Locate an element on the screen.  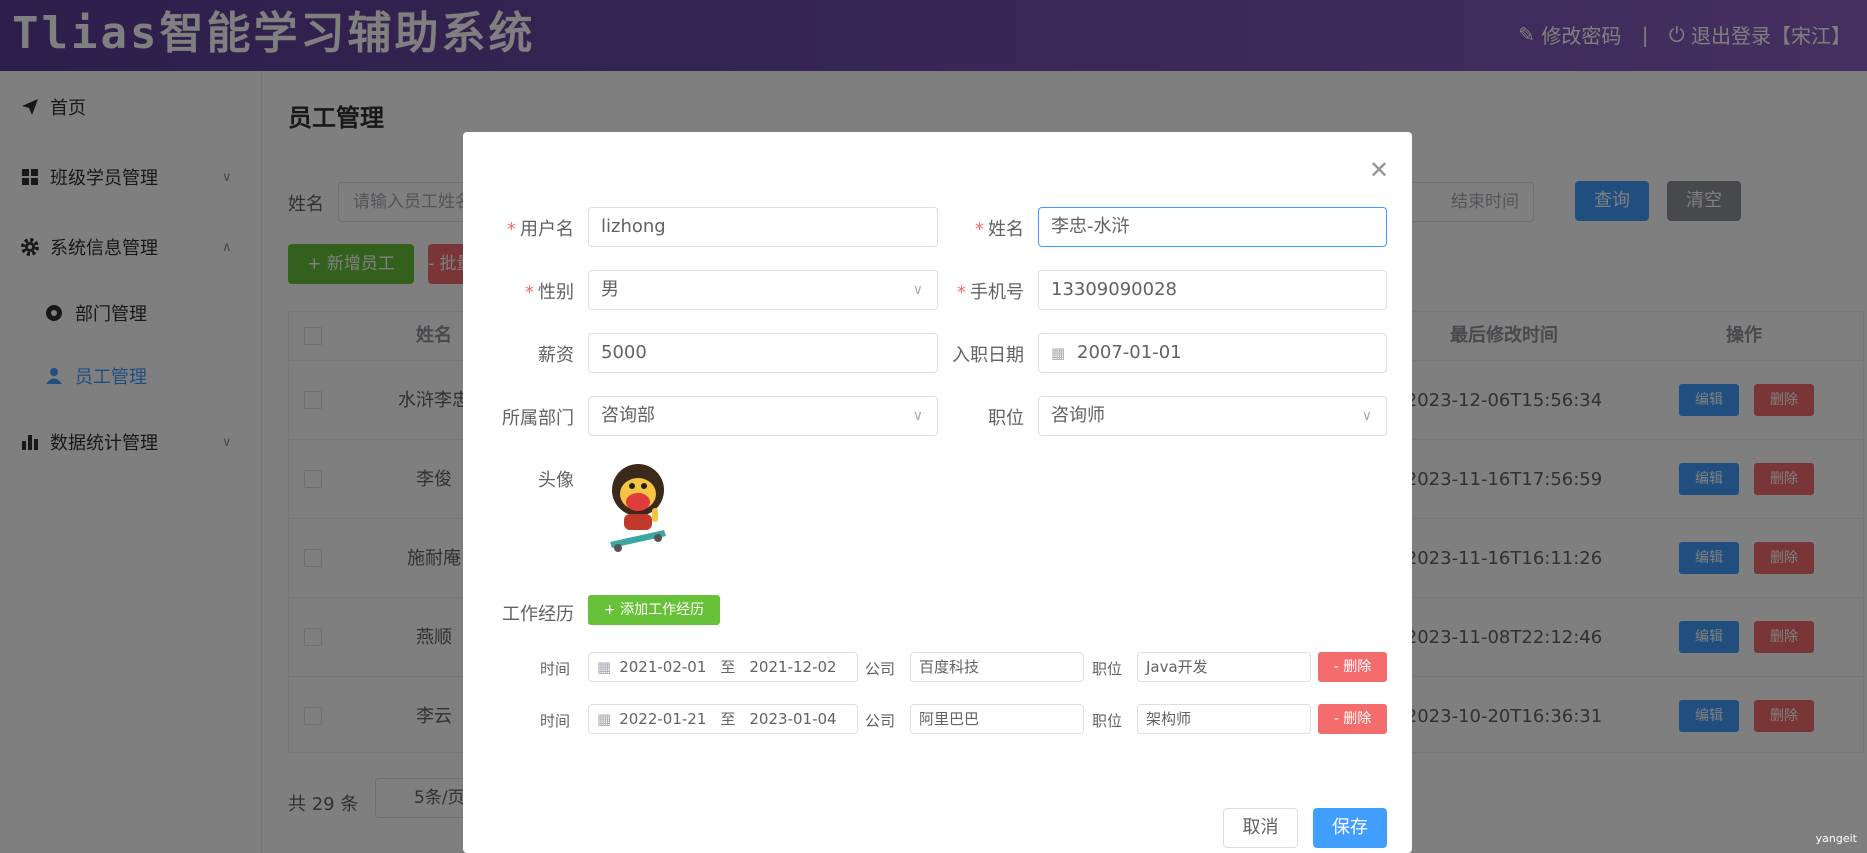
salary-label: 薪资 is located at coordinates (556, 355).